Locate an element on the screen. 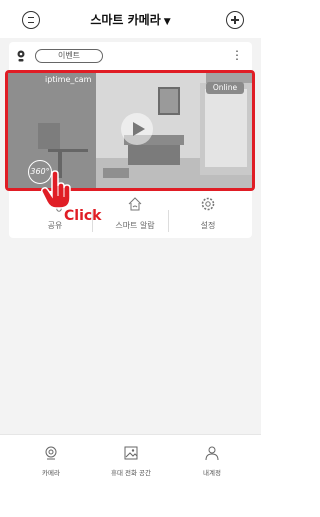 This screenshot has width=320, height=517. home-alarm-icon is located at coordinates (135, 204).